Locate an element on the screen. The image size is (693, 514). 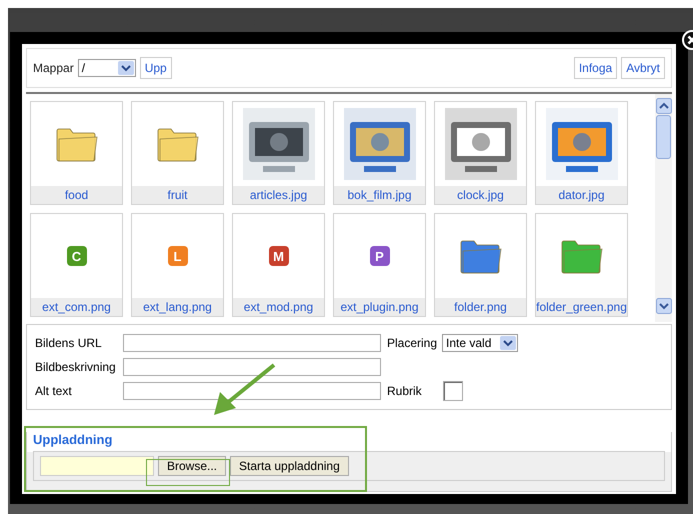
file-name: ext_lang.png is located at coordinates (177, 307).